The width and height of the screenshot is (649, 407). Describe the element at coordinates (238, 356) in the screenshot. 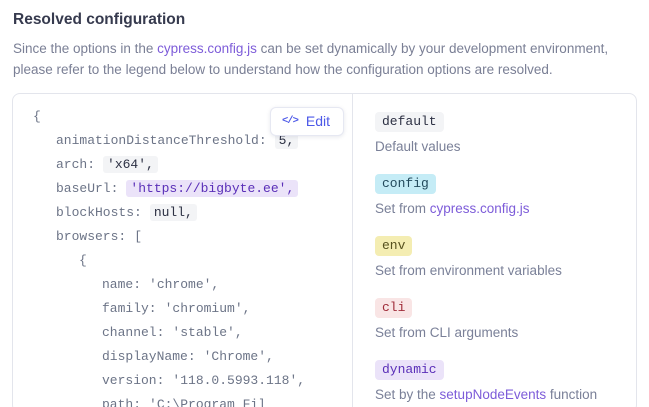

I see `code-value: 'Chrome',` at that location.